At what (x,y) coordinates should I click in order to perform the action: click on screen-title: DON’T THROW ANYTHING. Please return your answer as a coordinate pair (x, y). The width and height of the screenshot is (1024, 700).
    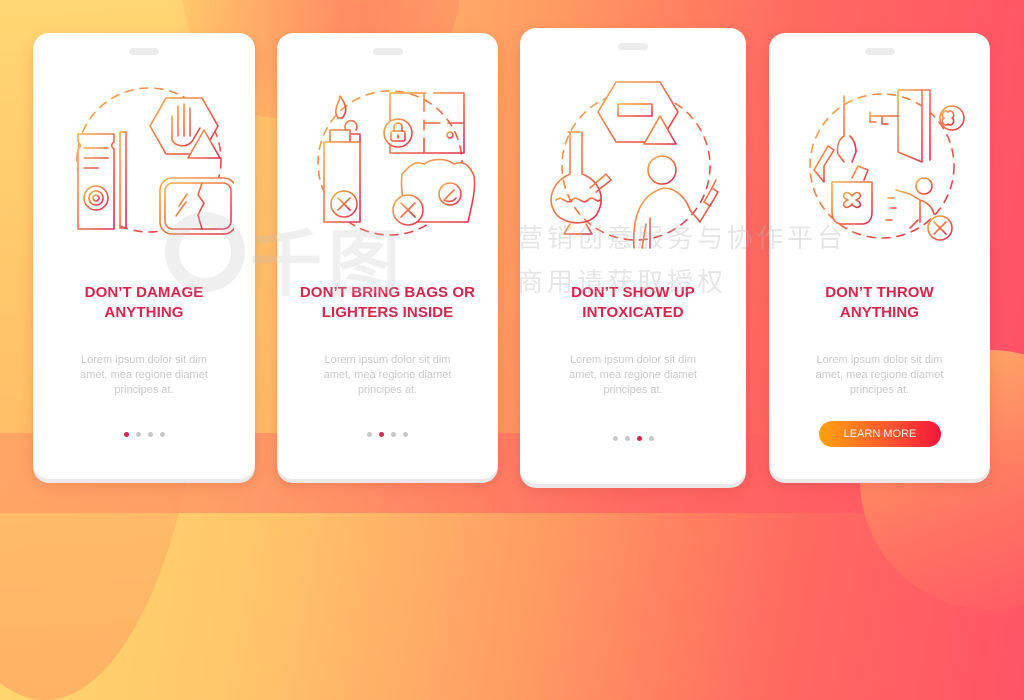
    Looking at the image, I should click on (879, 303).